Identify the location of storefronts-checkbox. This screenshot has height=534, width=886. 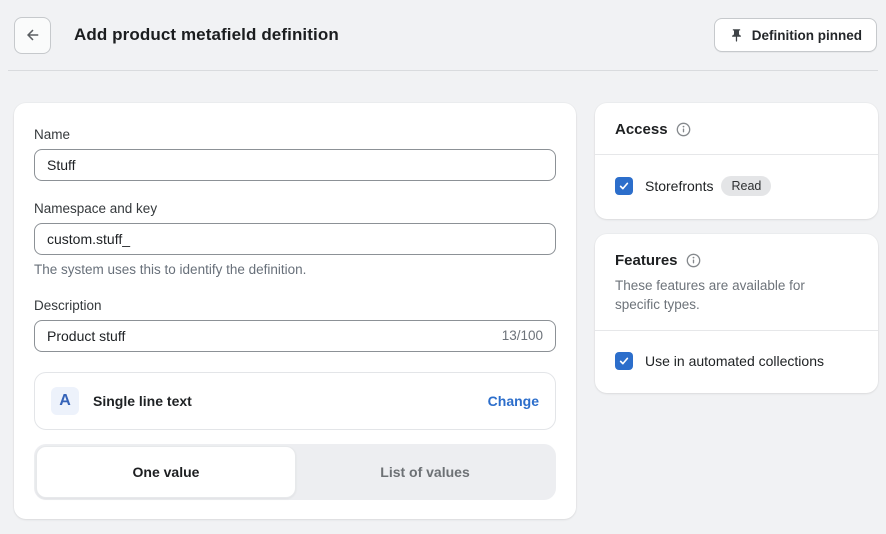
(624, 186).